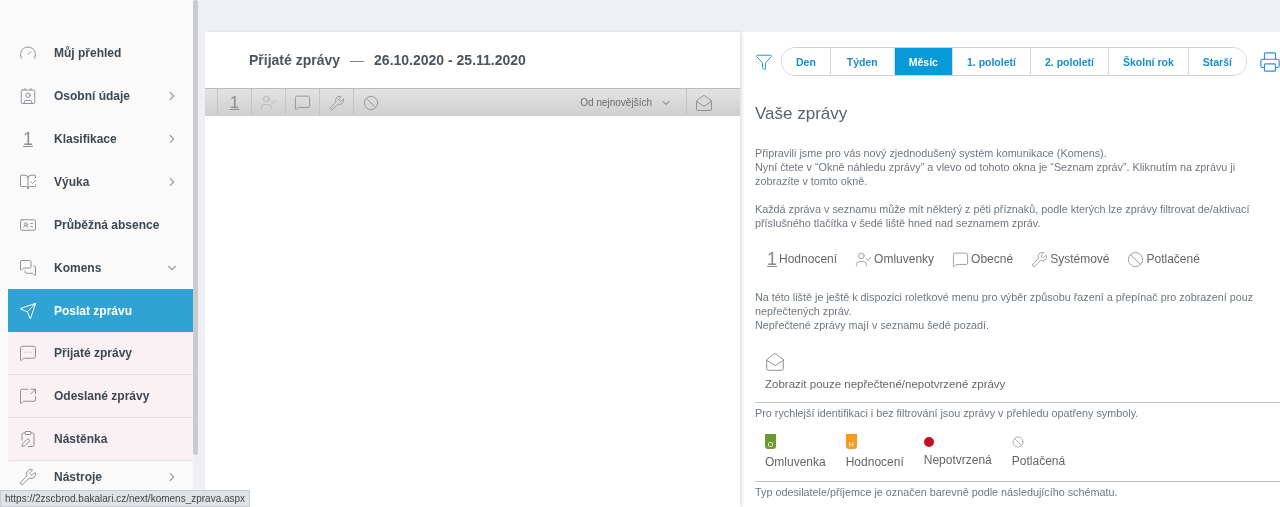 The height and width of the screenshot is (507, 1280). Describe the element at coordinates (28, 310) in the screenshot. I see `paper-plane-icon` at that location.